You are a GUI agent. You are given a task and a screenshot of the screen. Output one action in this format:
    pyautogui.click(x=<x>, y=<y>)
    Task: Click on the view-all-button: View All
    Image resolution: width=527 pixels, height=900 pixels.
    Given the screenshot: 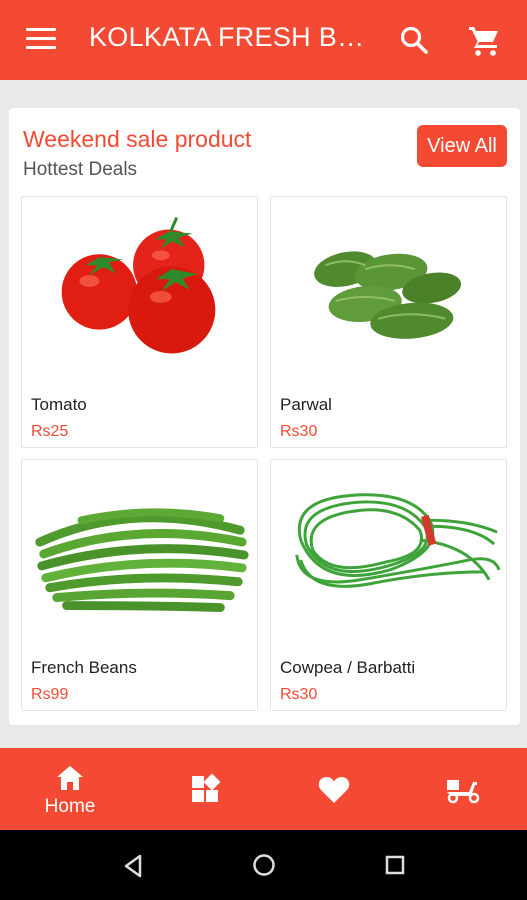 What is the action you would take?
    pyautogui.click(x=462, y=146)
    